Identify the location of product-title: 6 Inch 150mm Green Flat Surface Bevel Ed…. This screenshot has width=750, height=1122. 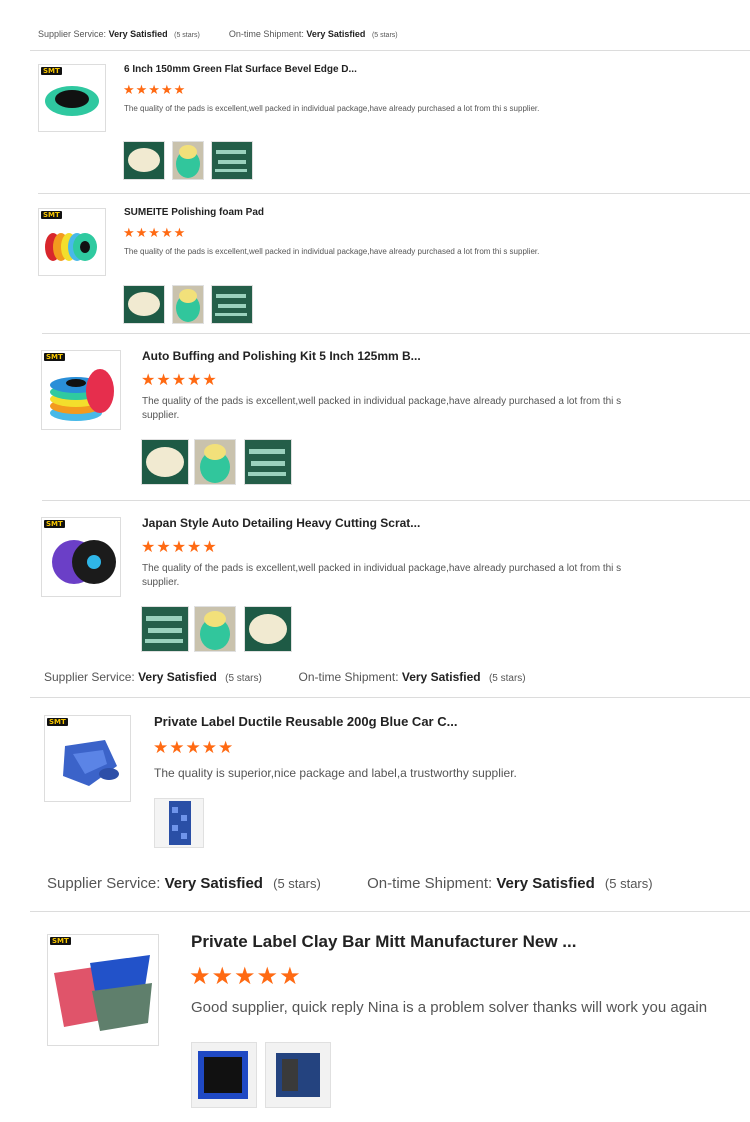
(240, 69).